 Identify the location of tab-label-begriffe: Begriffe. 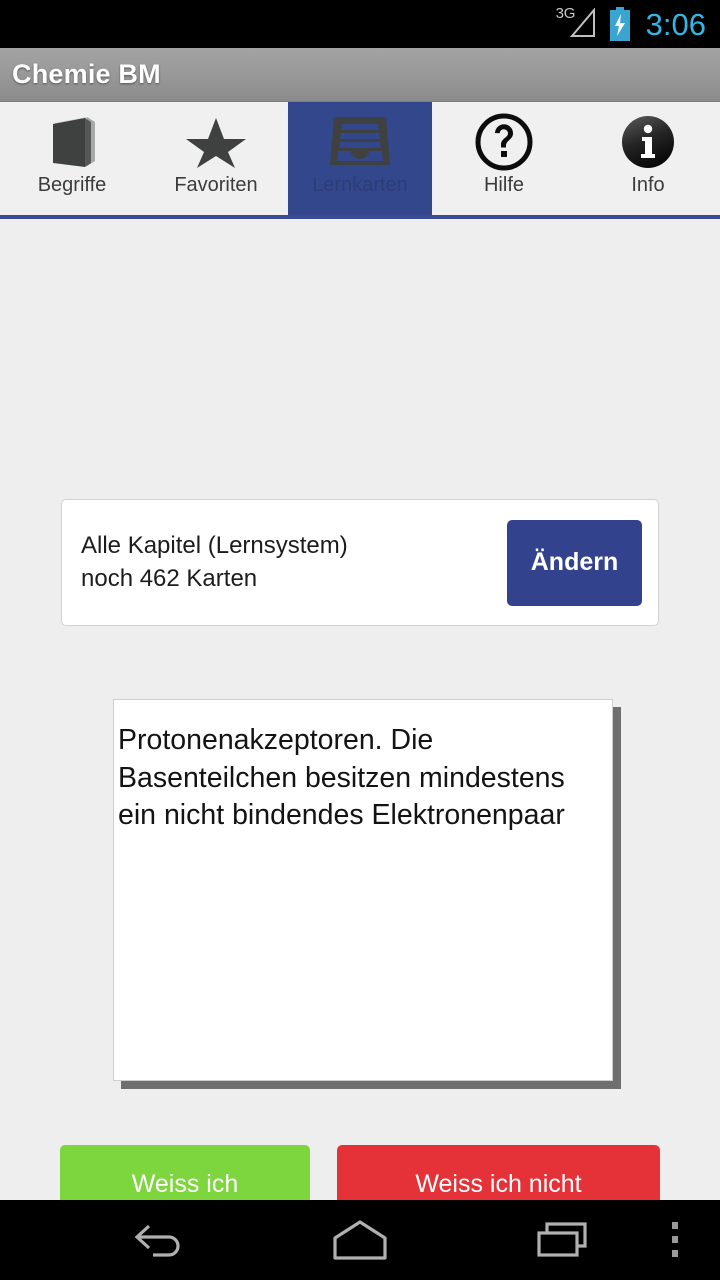
(72, 185).